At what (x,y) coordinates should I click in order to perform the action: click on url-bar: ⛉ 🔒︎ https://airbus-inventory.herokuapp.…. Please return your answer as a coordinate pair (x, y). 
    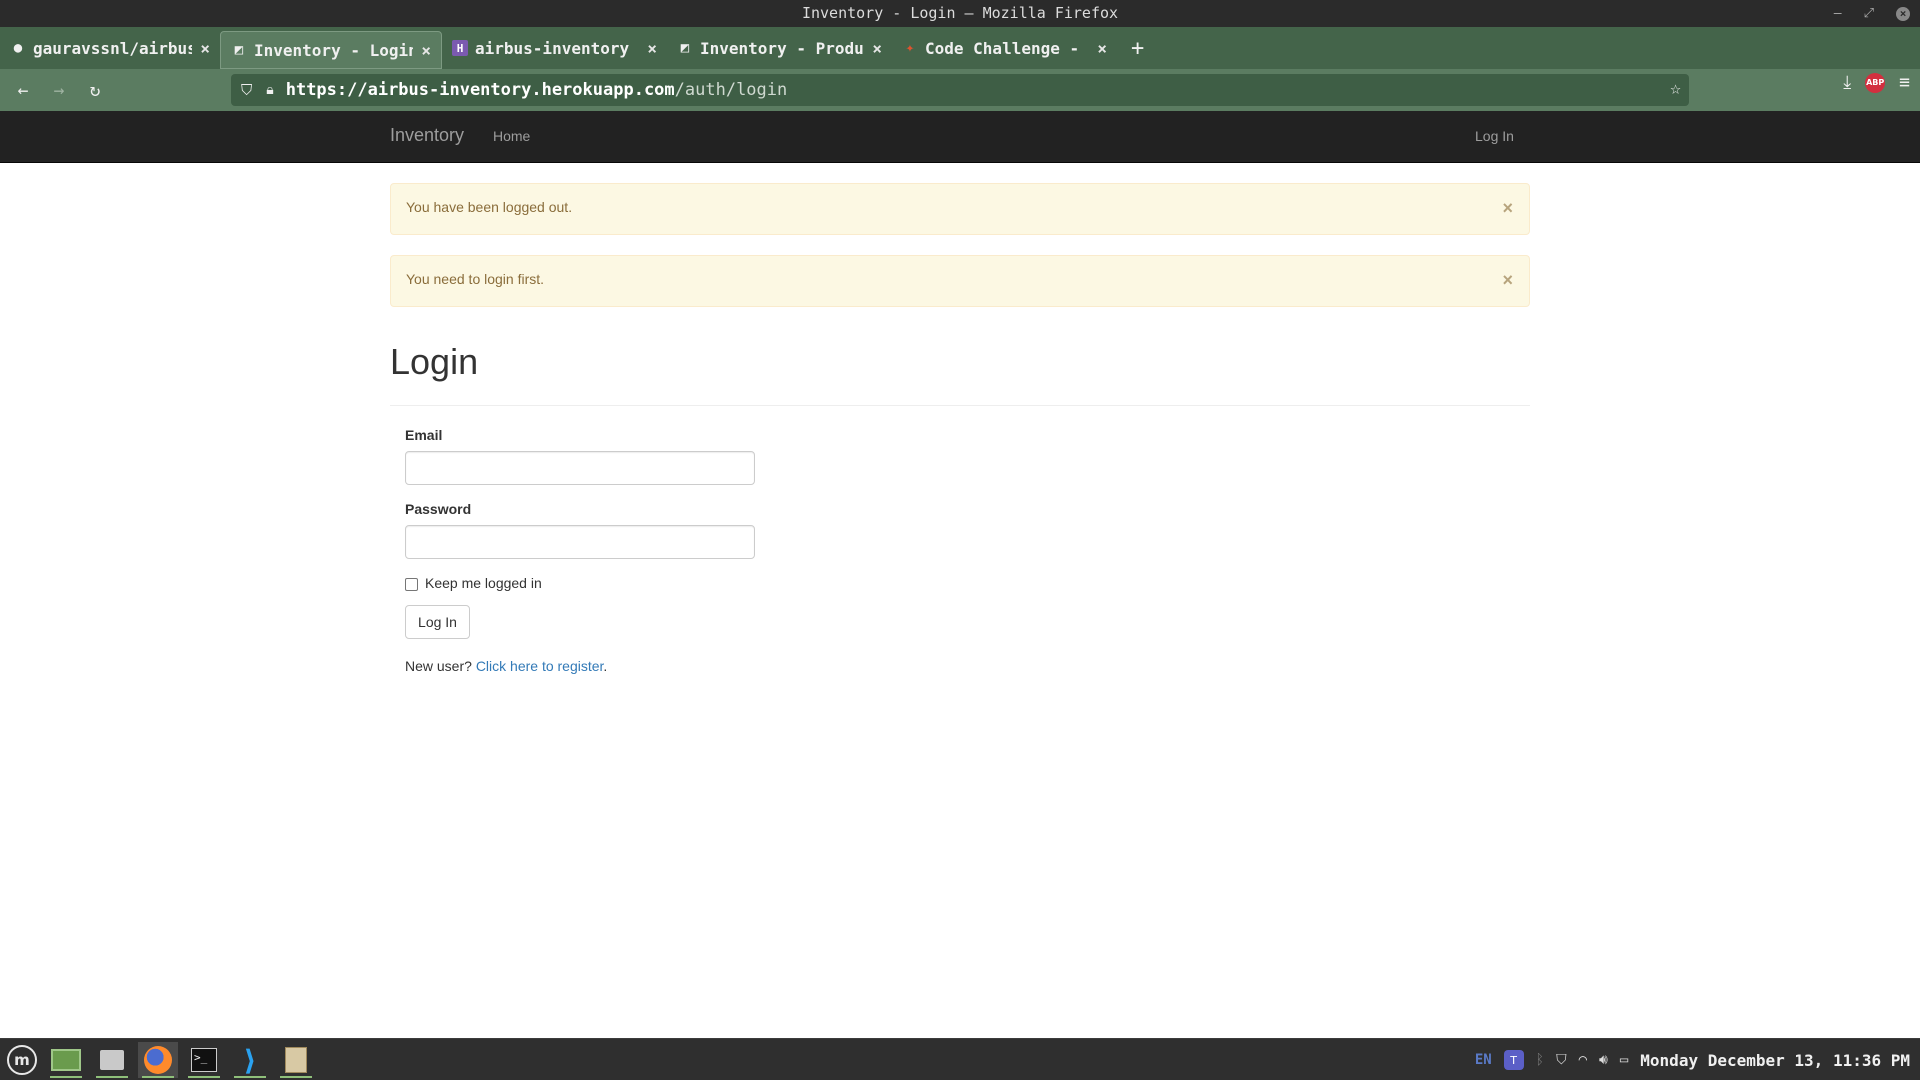
    Looking at the image, I should click on (960, 90).